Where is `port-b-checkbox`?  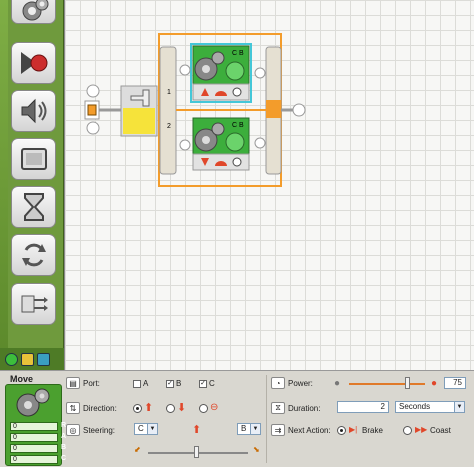
port-b-checkbox is located at coordinates (170, 384).